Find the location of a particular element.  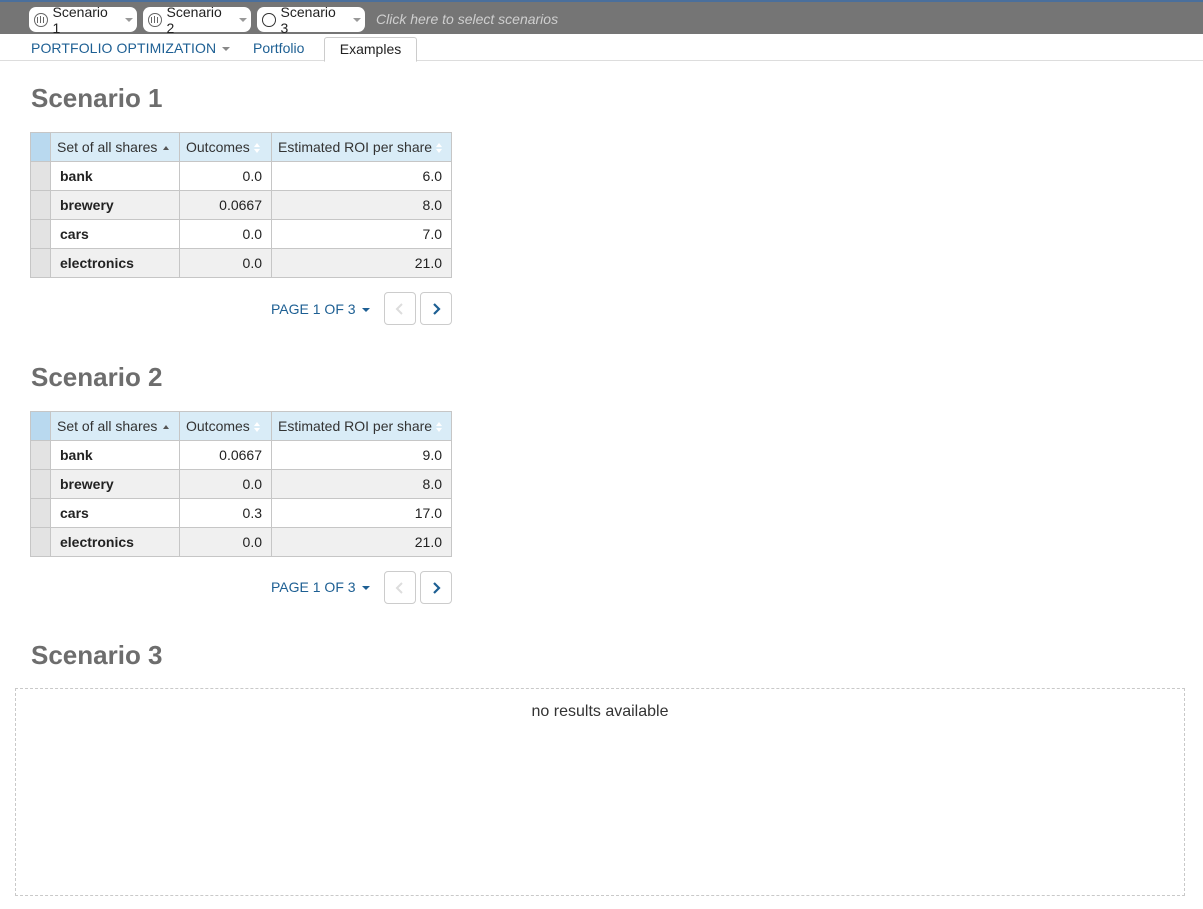

scenario-pill-label: Scenario 2 is located at coordinates (194, 19).